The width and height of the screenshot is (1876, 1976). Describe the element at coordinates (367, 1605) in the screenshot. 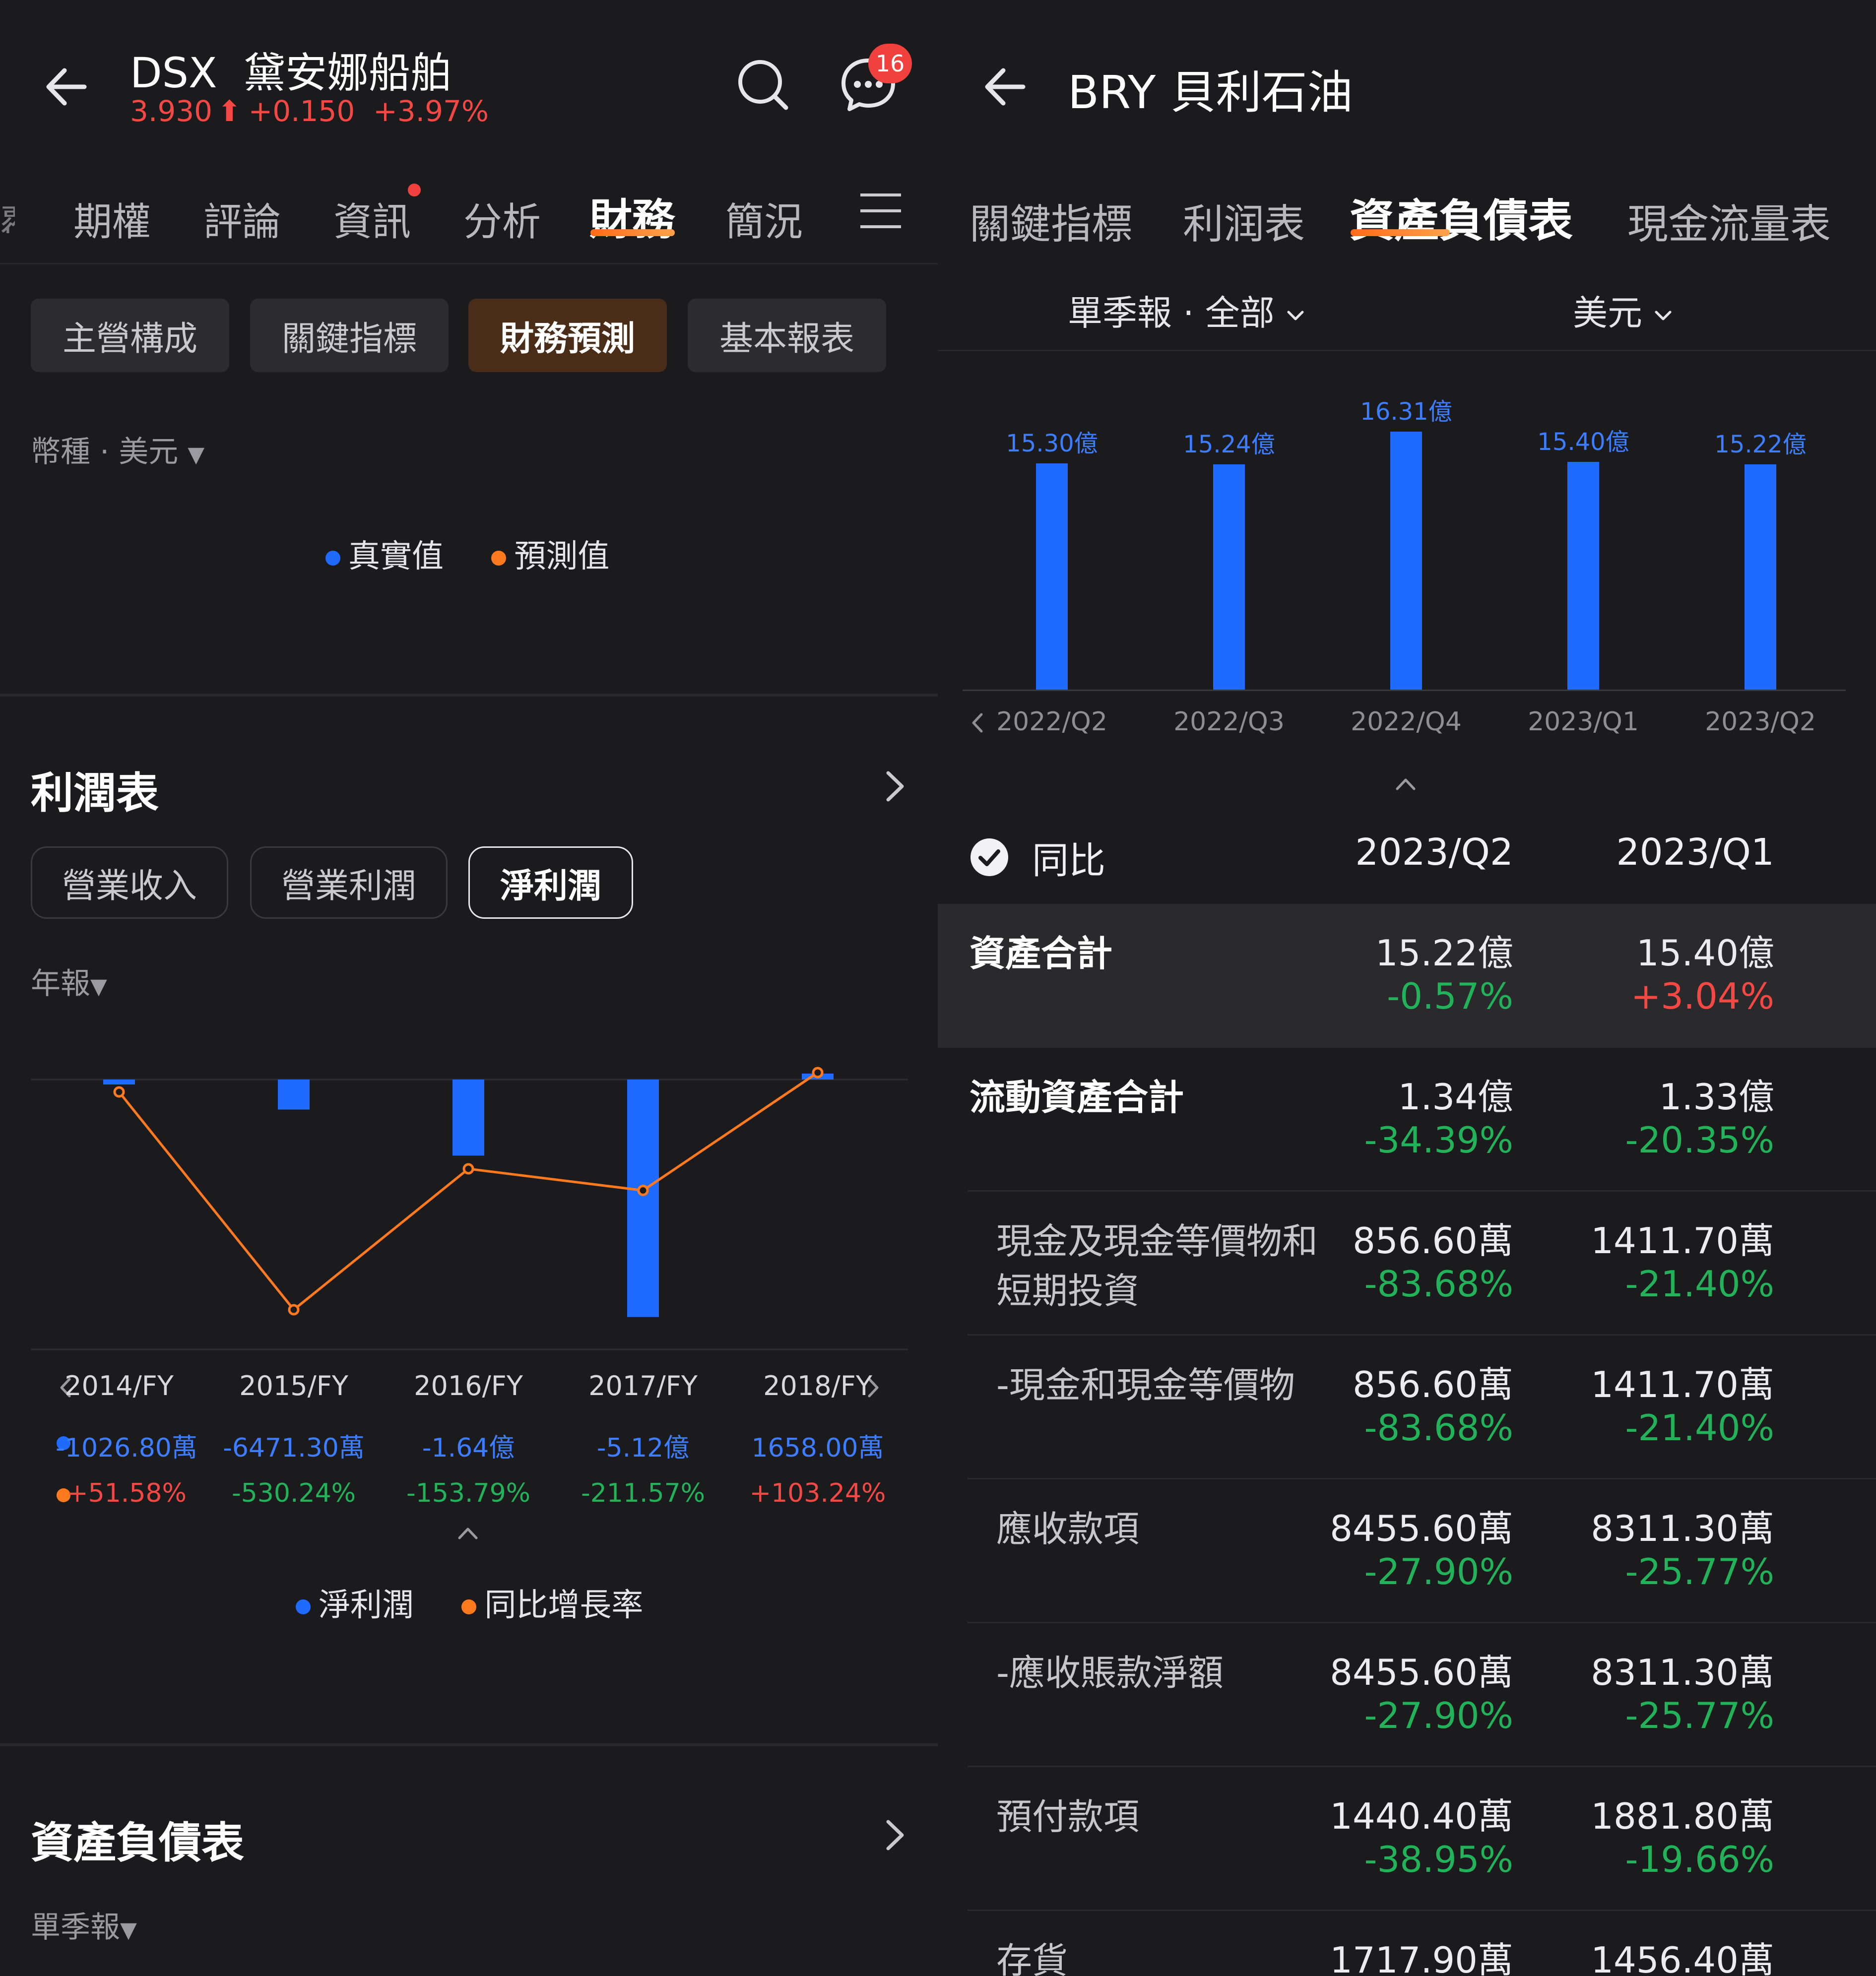

I see `legend-net: 淨利潤` at that location.